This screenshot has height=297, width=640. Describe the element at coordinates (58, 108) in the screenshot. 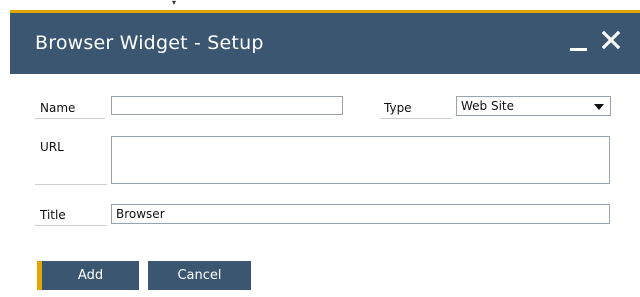

I see `name-label: Name` at that location.